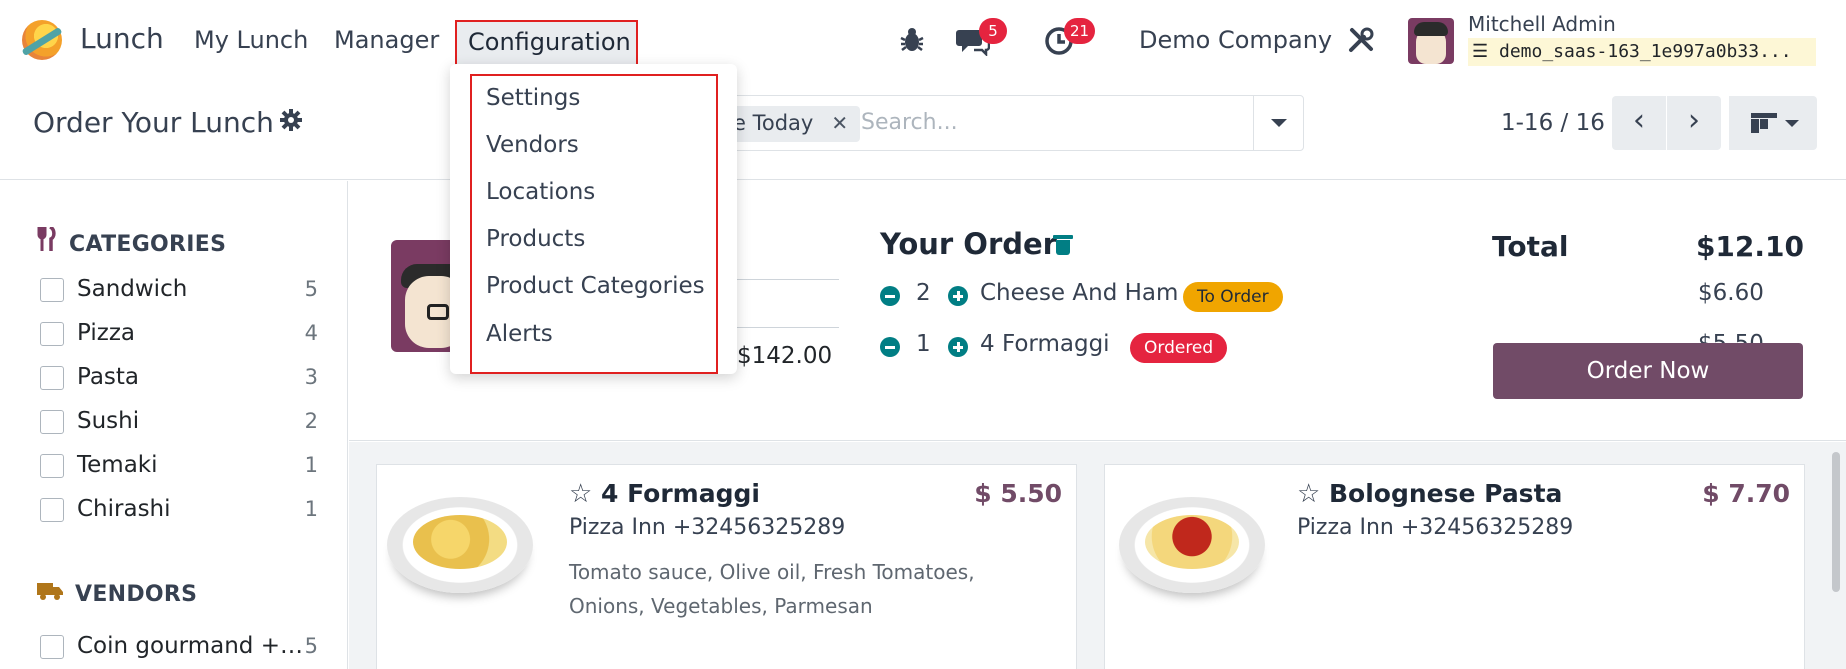  What do you see at coordinates (1446, 493) in the screenshot?
I see `product-name: Bolognese Pasta` at bounding box center [1446, 493].